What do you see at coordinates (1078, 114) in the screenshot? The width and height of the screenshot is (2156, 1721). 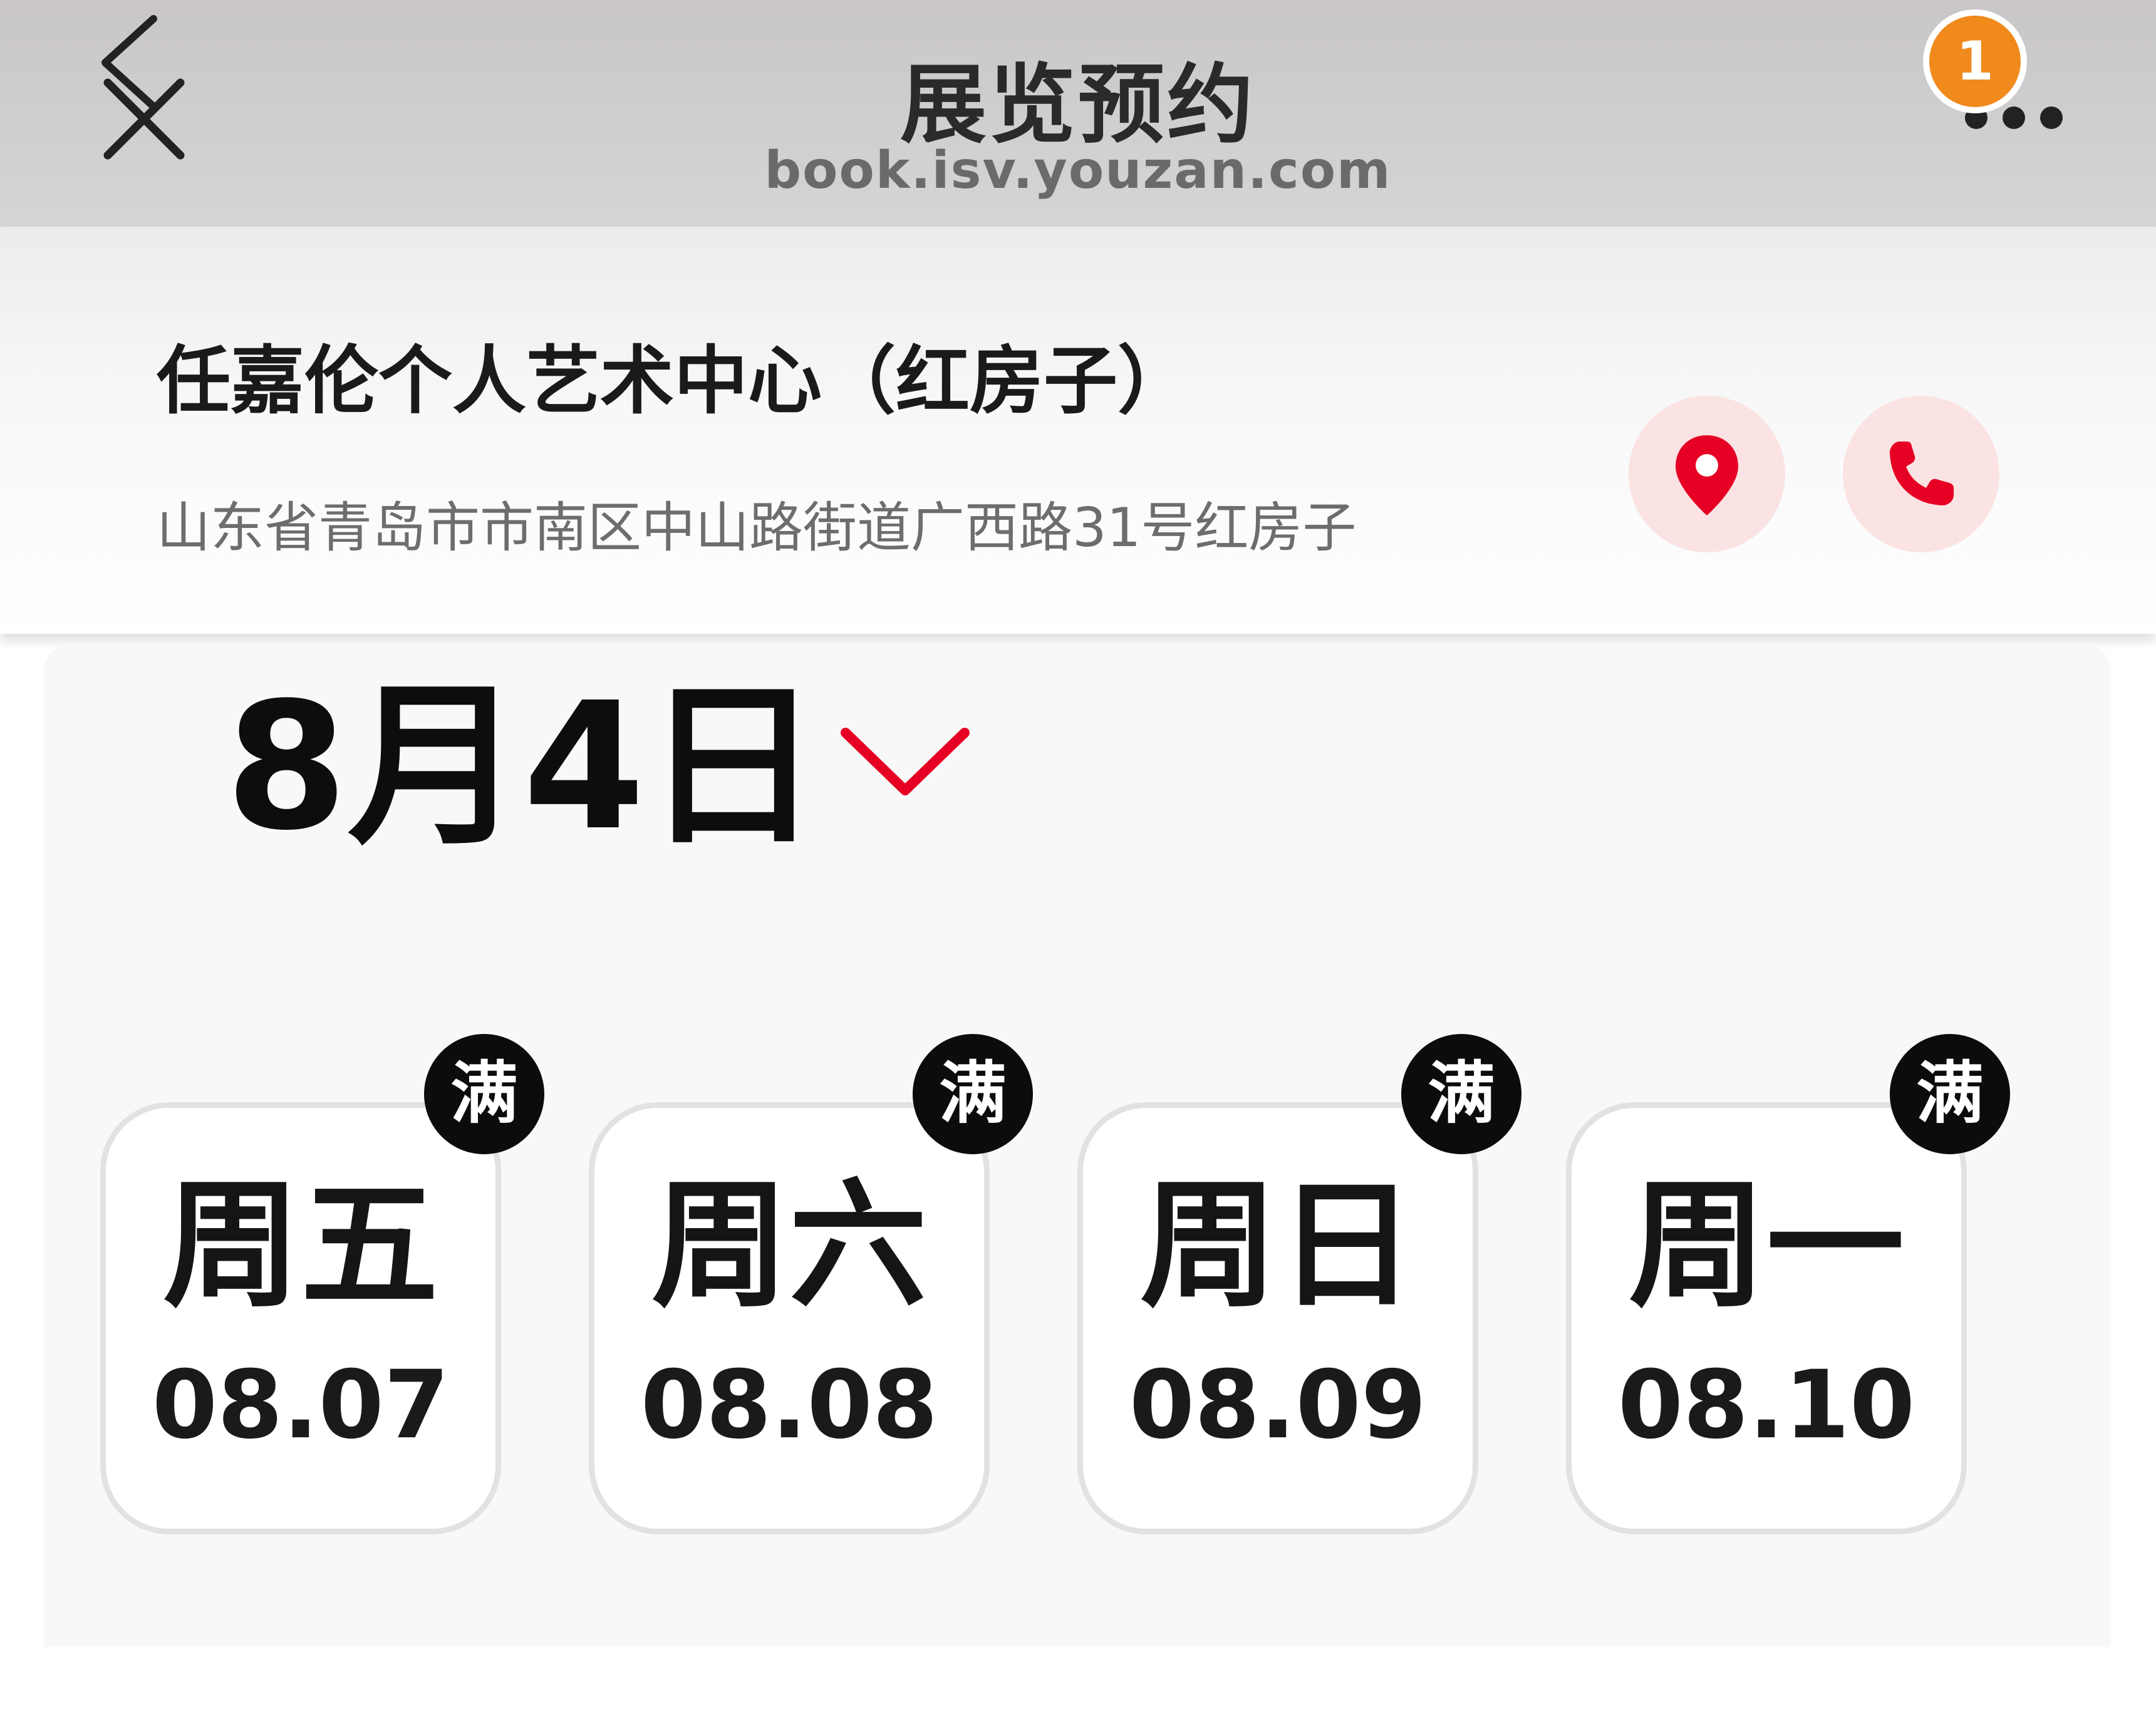 I see `navigation-bar: 展览预约 book.isv.youzan.com 1` at bounding box center [1078, 114].